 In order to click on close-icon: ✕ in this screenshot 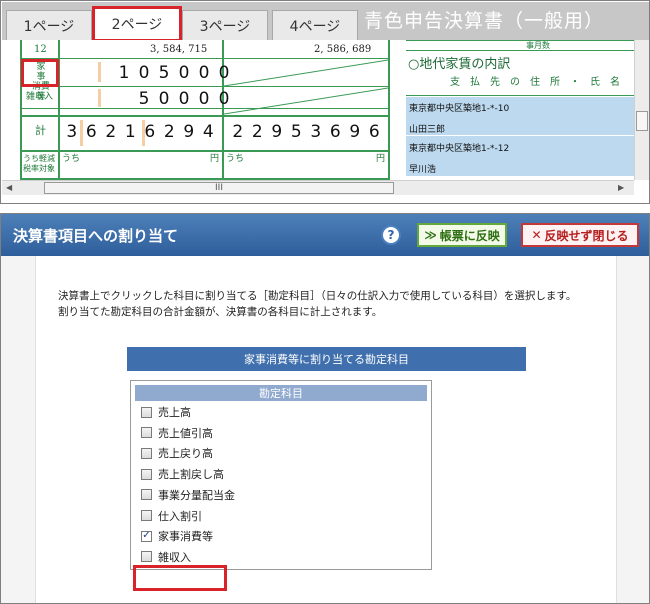, I will do `click(536, 235)`.